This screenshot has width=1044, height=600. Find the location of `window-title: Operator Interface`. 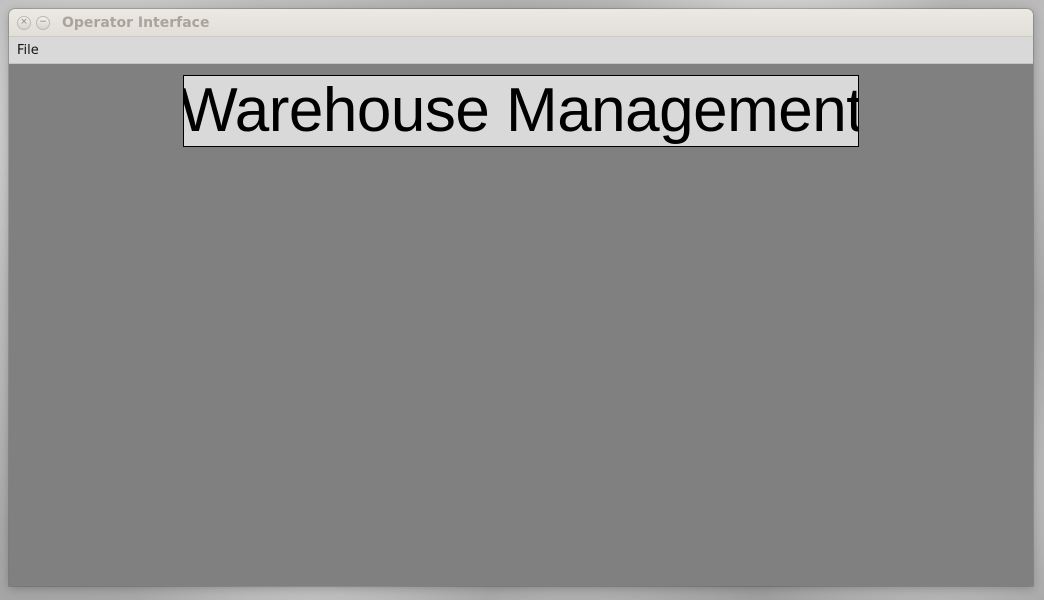

window-title: Operator Interface is located at coordinates (136, 22).